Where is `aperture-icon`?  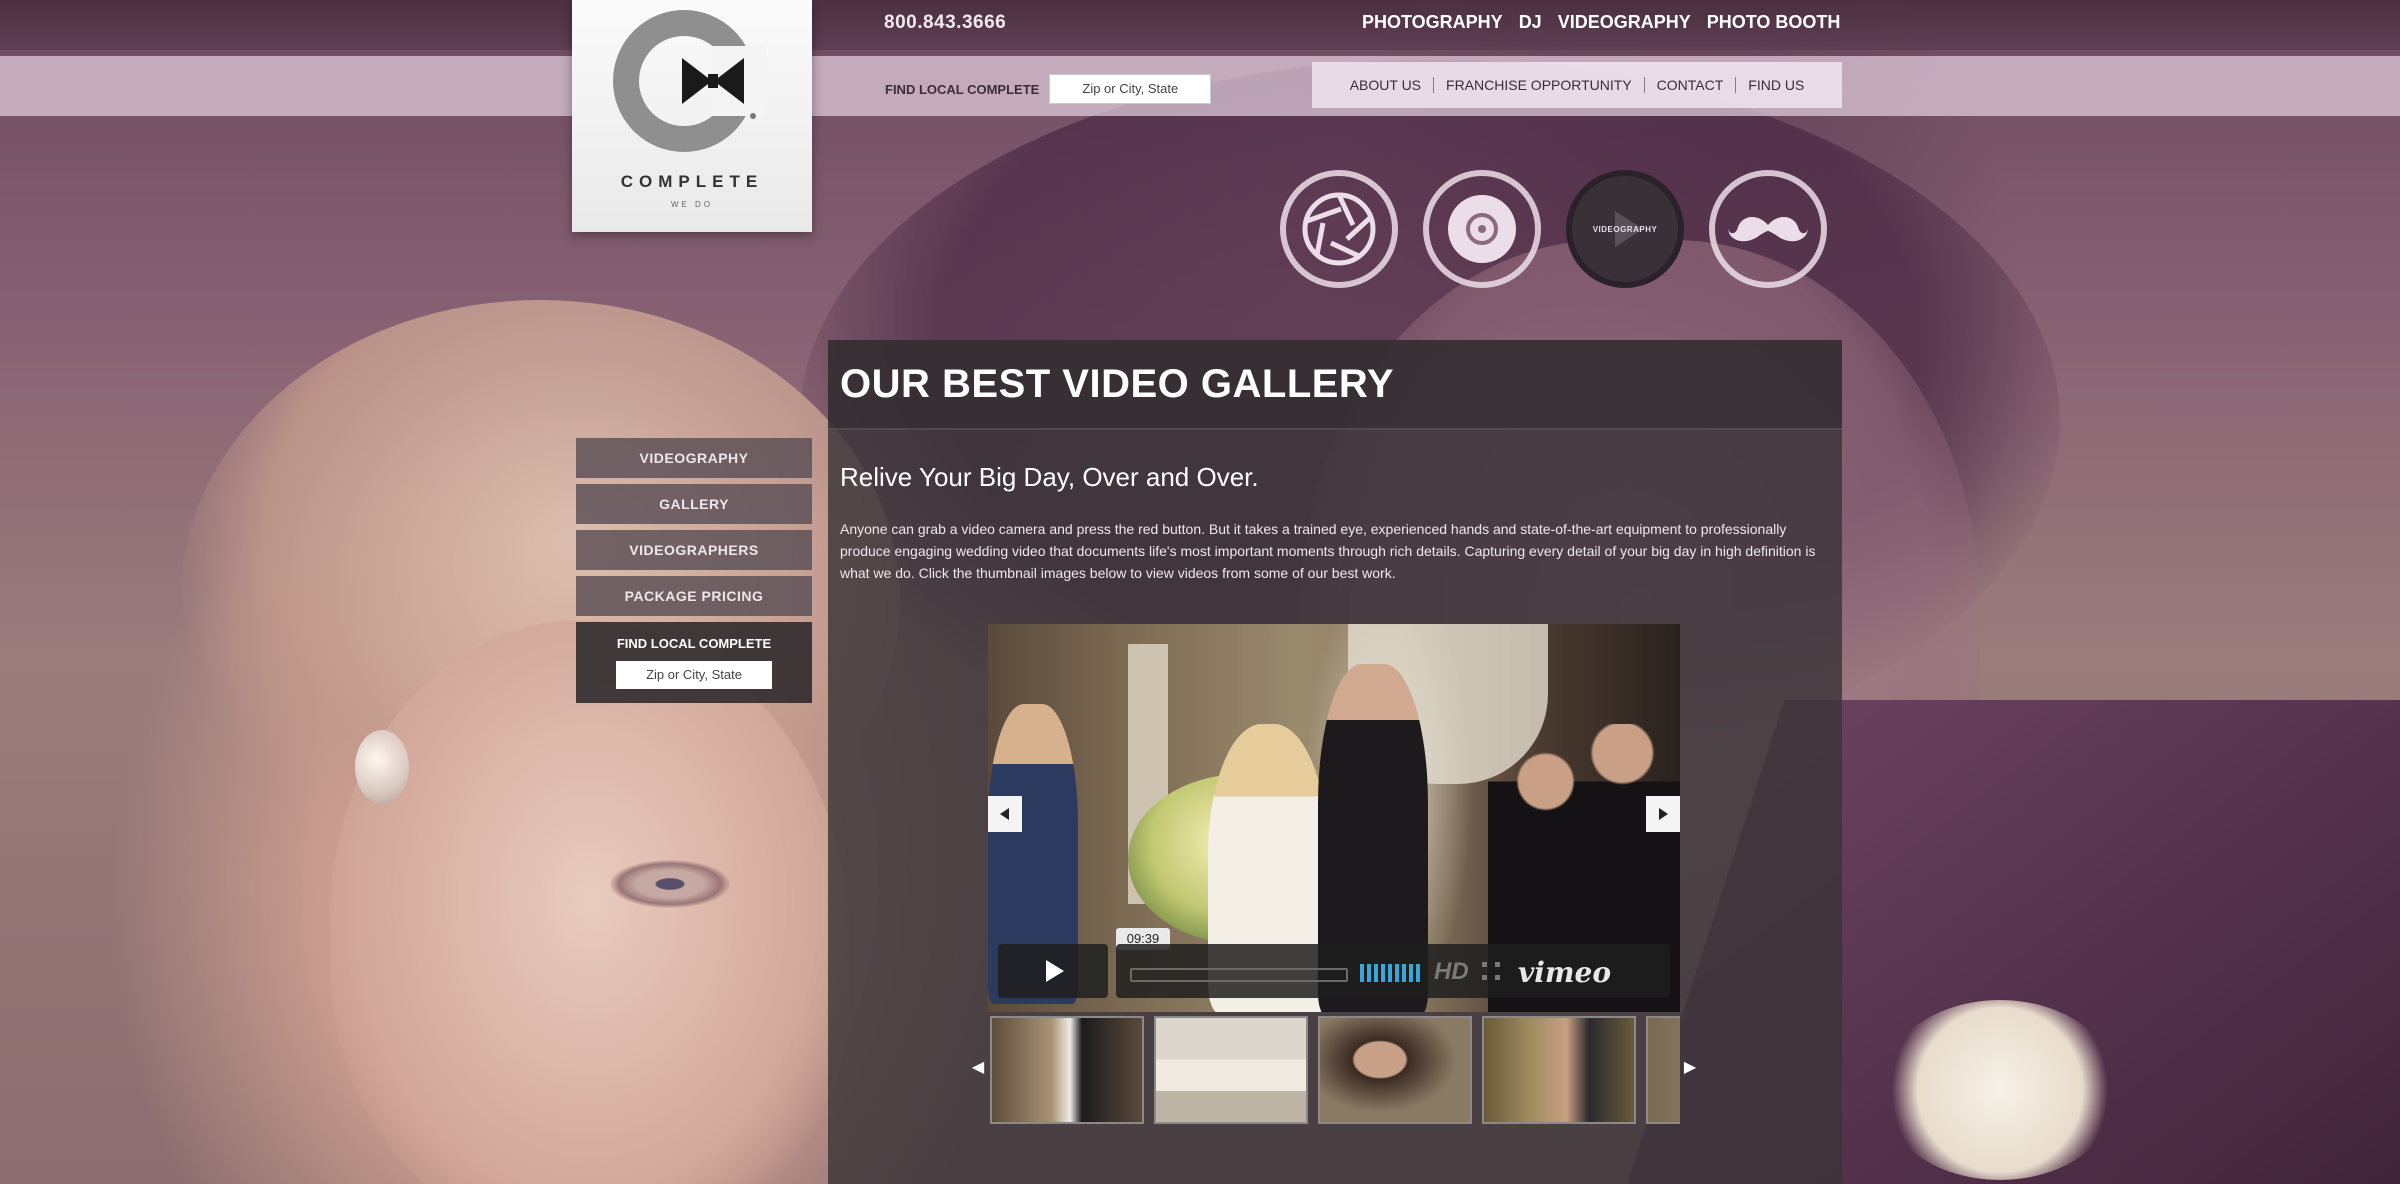 aperture-icon is located at coordinates (1339, 229).